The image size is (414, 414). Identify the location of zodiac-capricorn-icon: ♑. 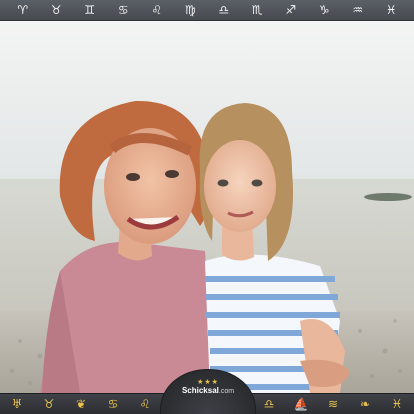
(324, 10).